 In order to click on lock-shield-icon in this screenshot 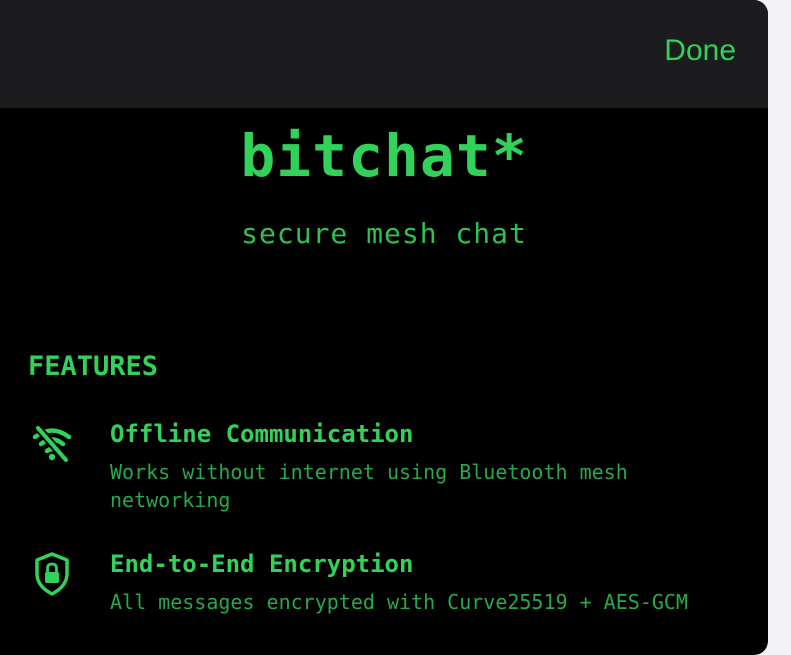, I will do `click(52, 574)`.